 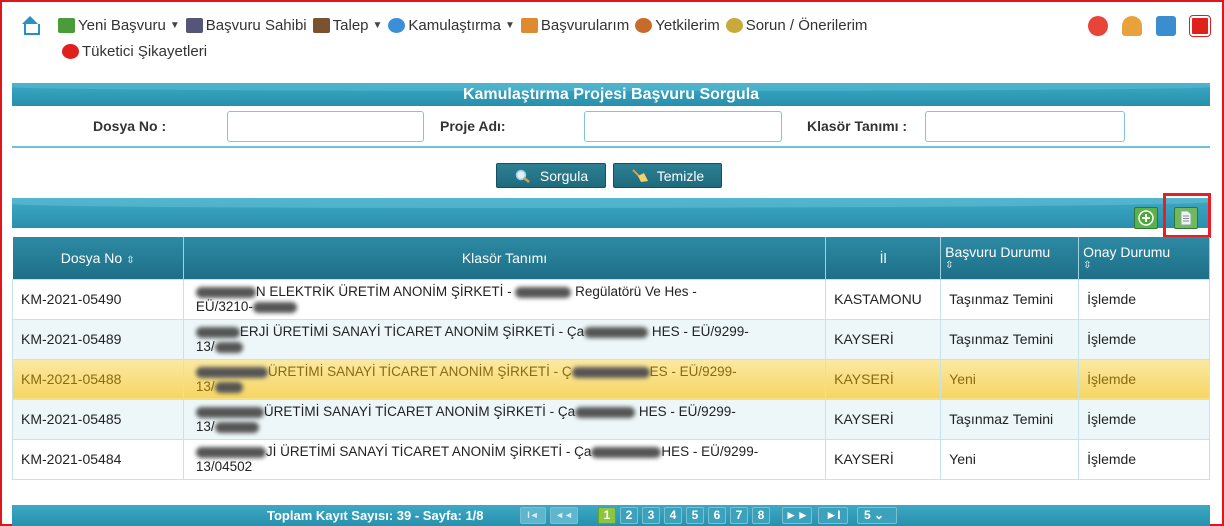 I want to click on last-page-button: ►I, so click(x=833, y=515).